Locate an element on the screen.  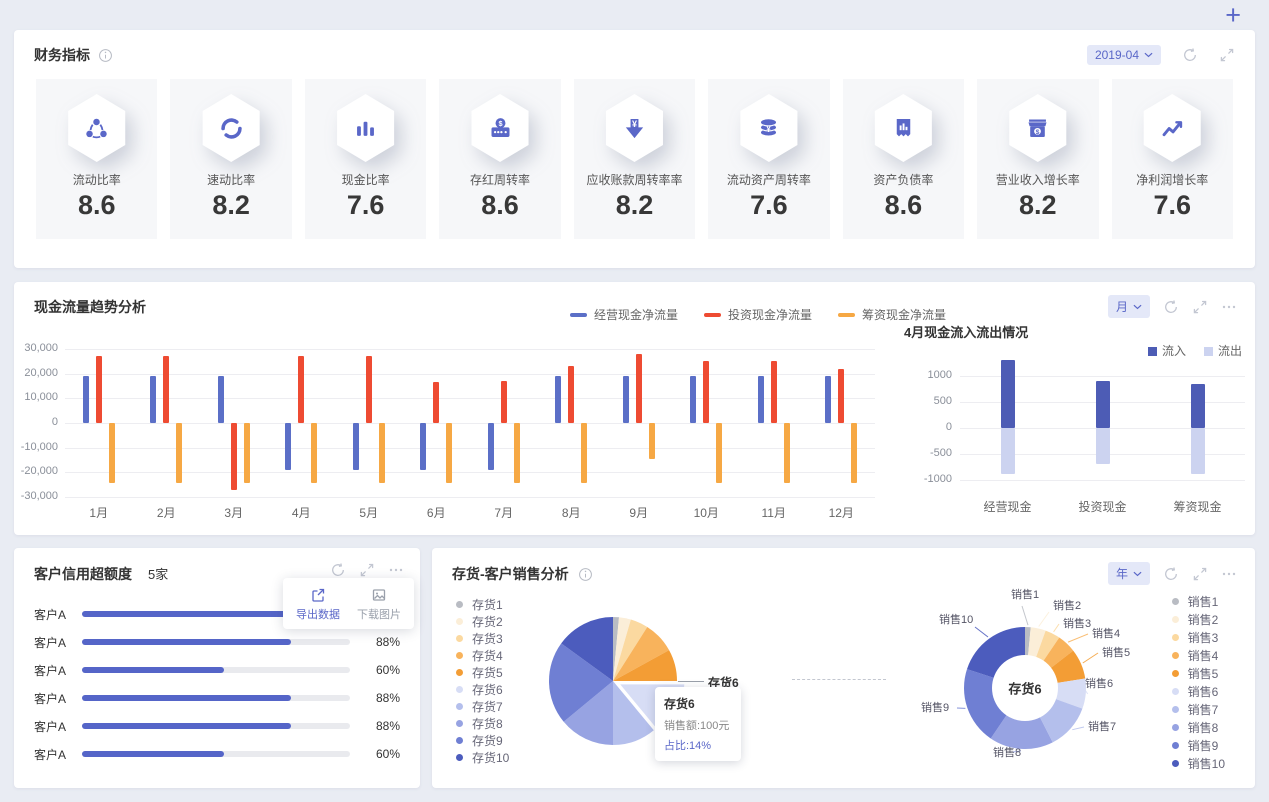
inventory-legend-item: 存货3 is located at coordinates (482, 638).